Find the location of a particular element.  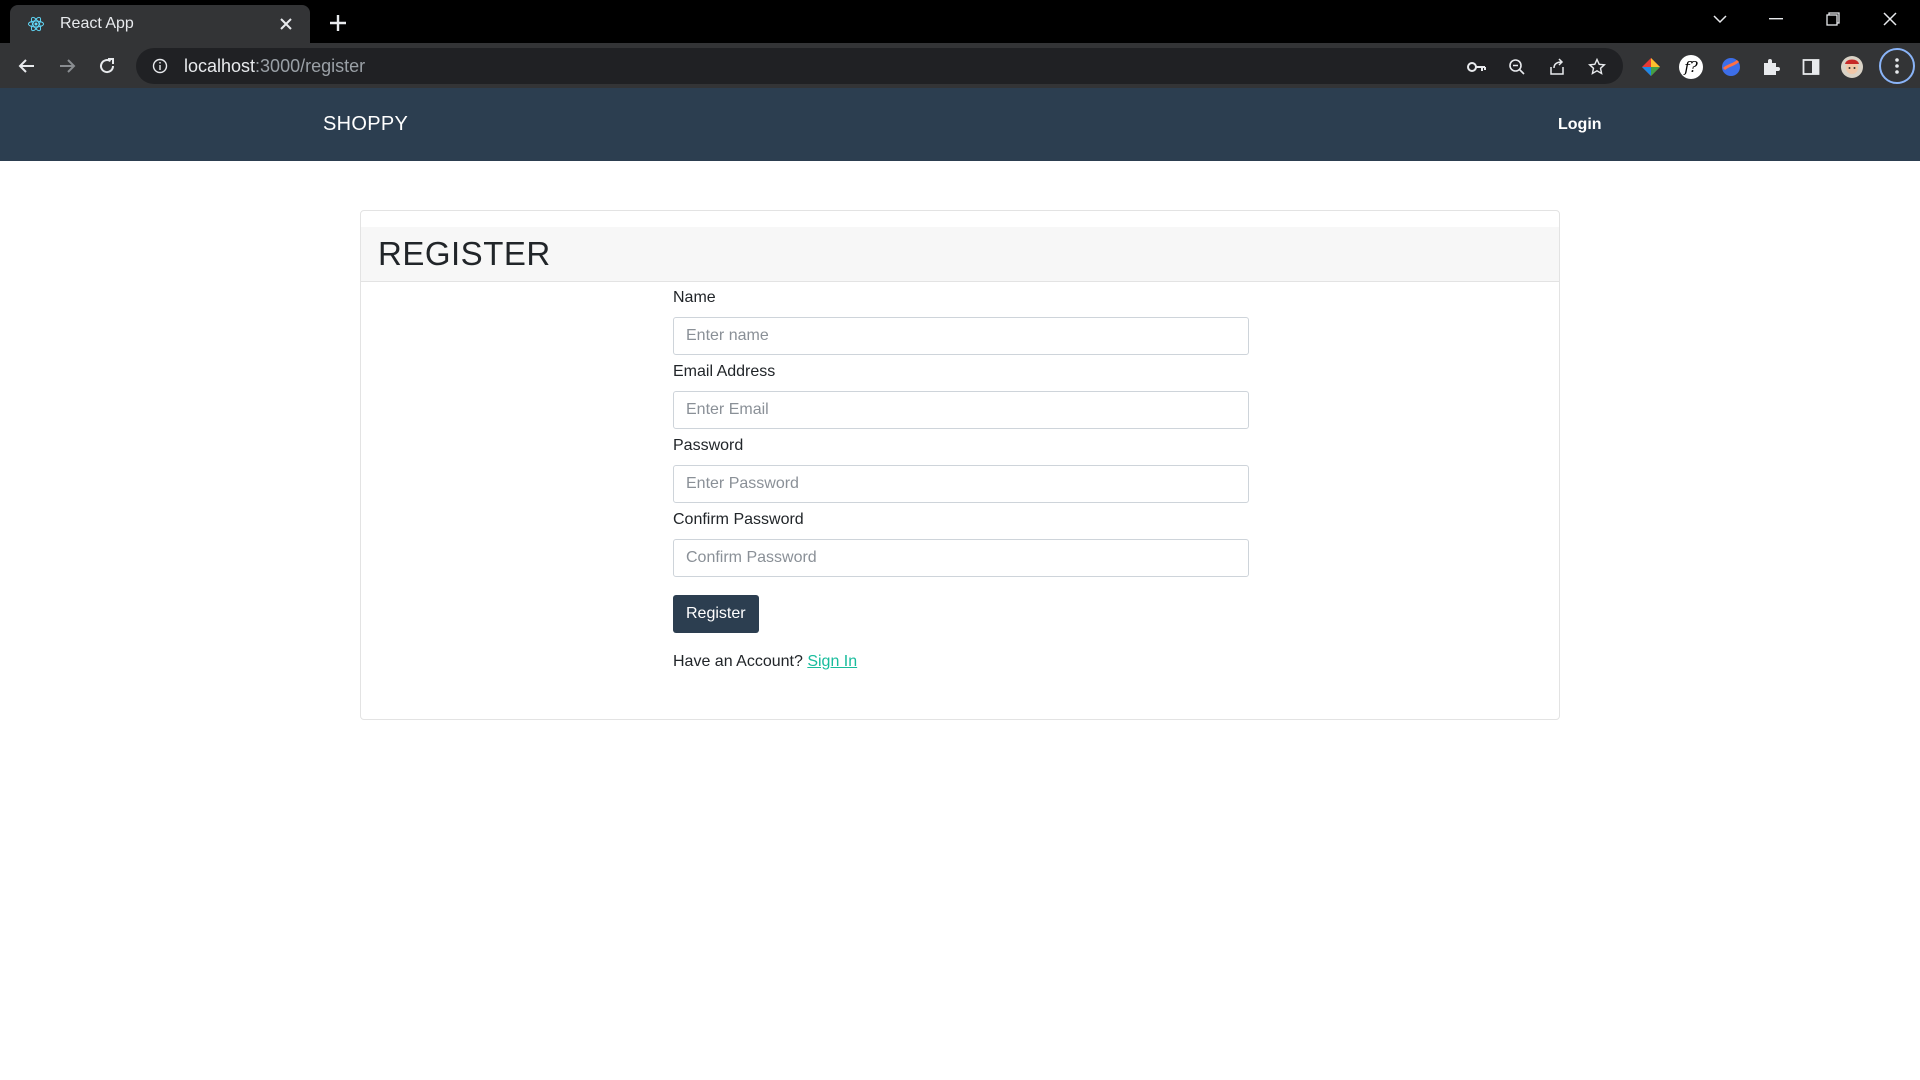

globe-extension-icon is located at coordinates (1731, 67).